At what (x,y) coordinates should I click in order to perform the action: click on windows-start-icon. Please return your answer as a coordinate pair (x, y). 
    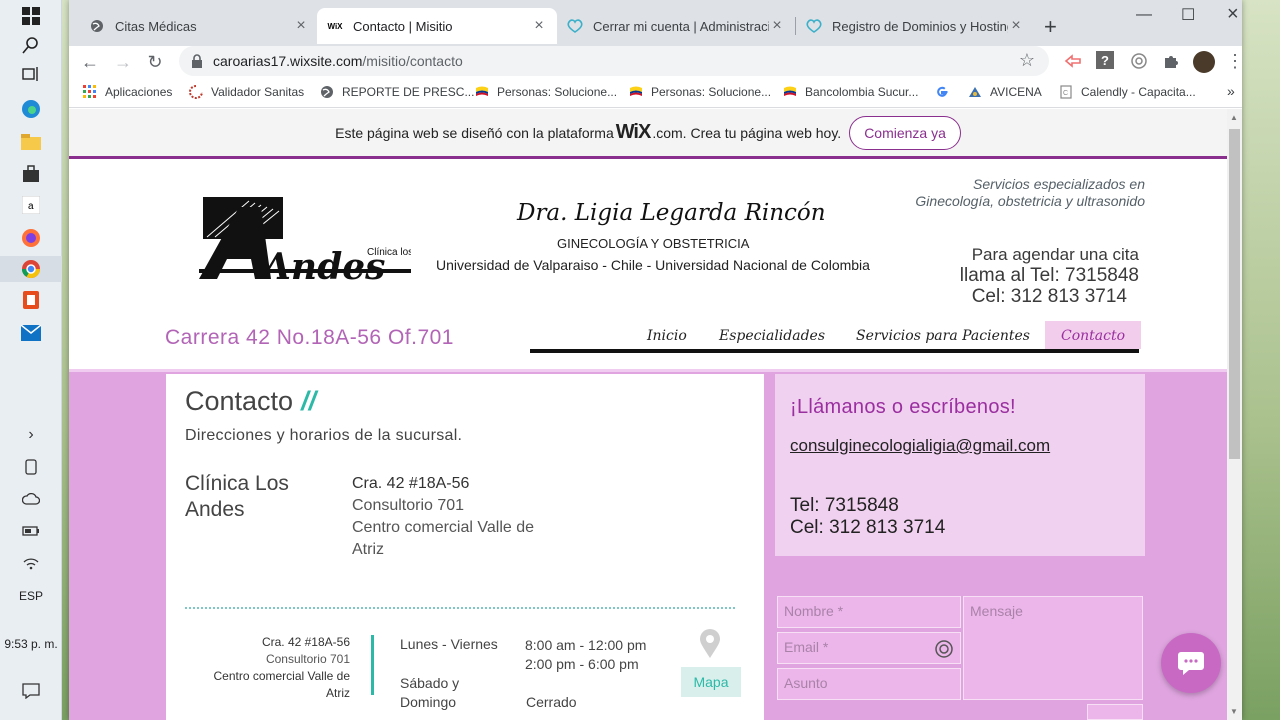
    Looking at the image, I should click on (31, 16).